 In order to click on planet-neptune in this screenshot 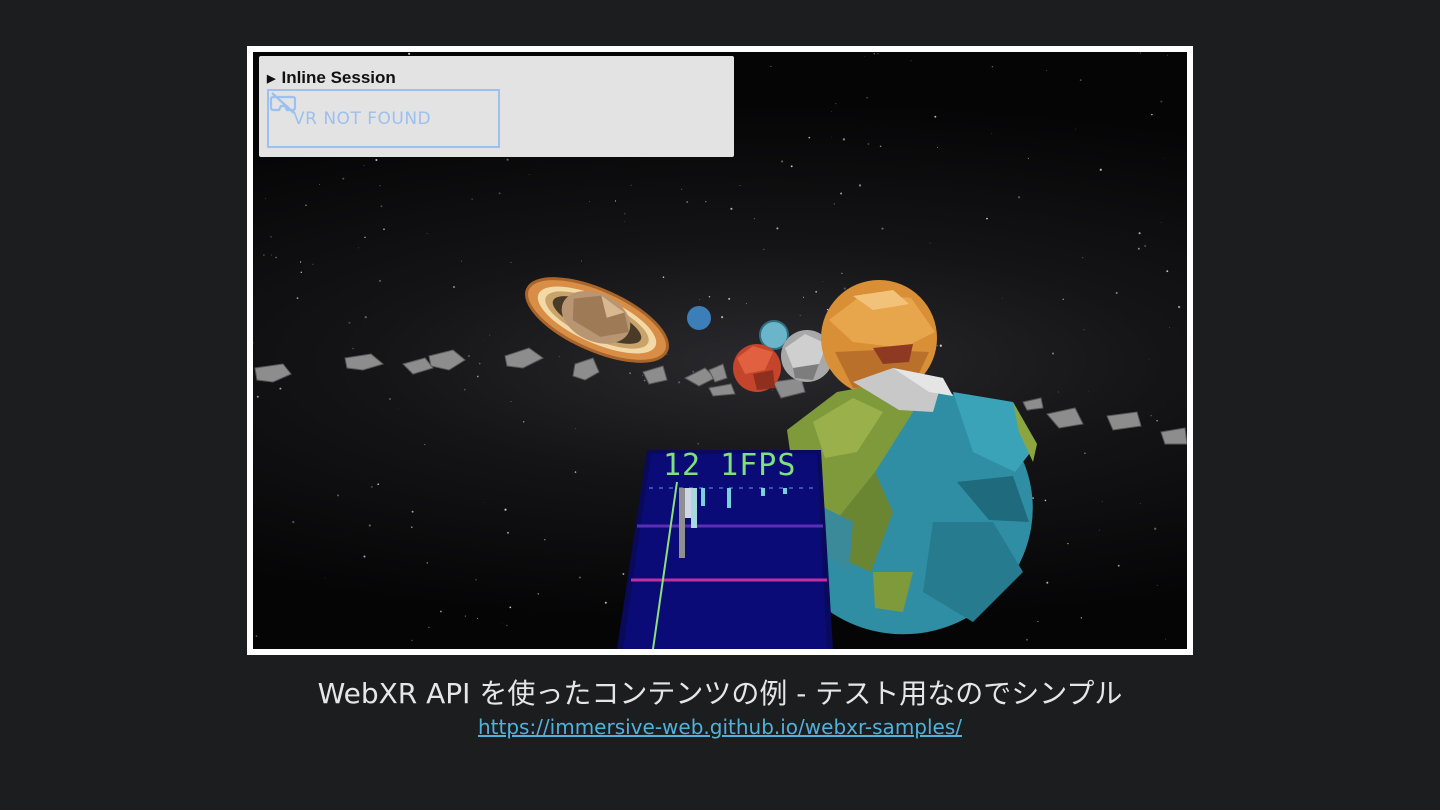, I will do `click(699, 318)`.